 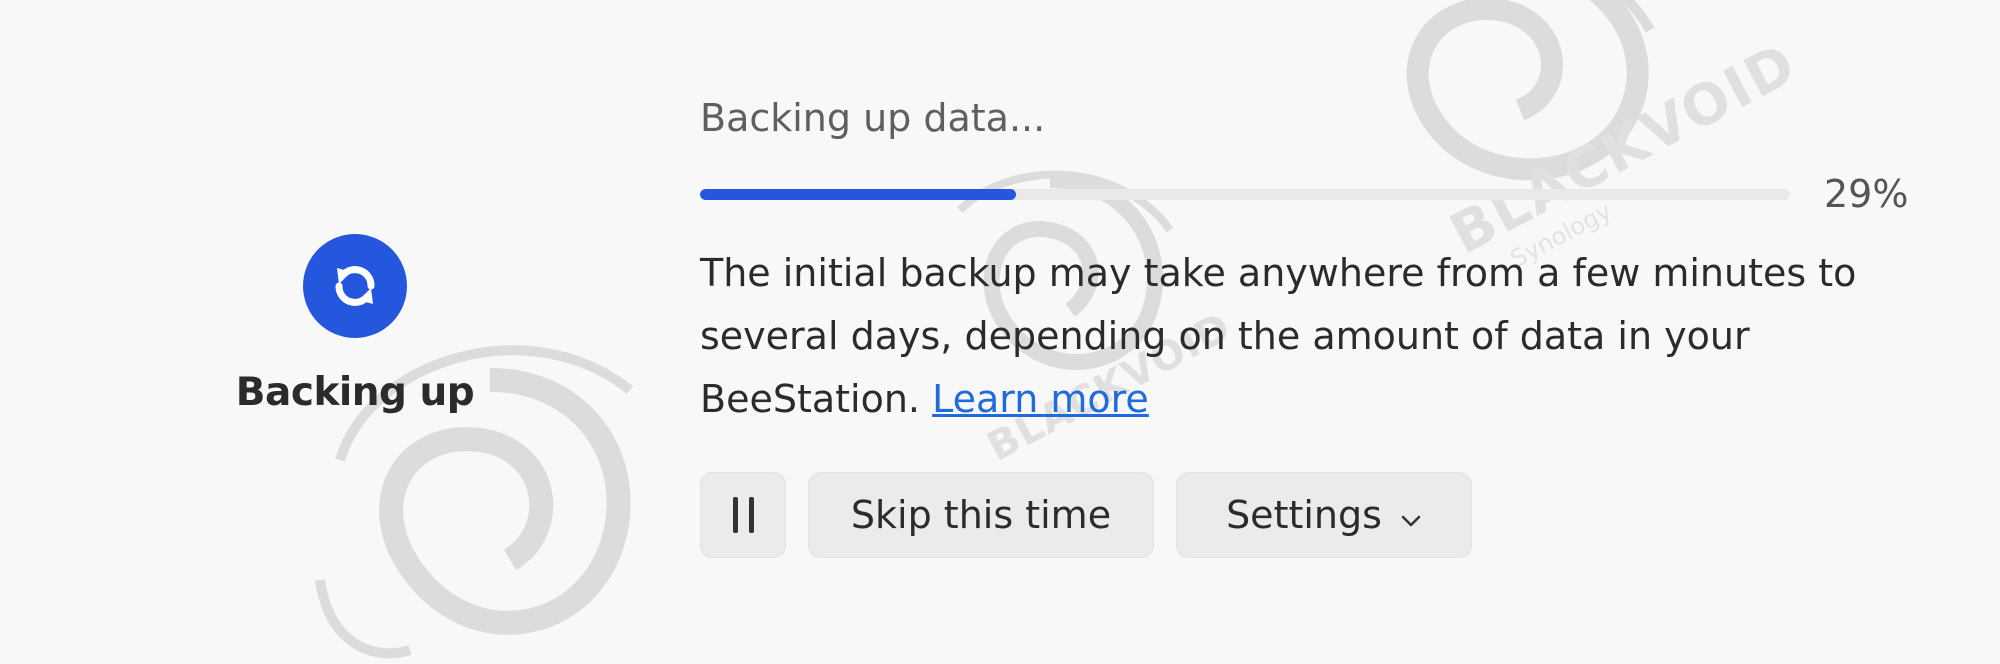 I want to click on pause-button, so click(x=743, y=515).